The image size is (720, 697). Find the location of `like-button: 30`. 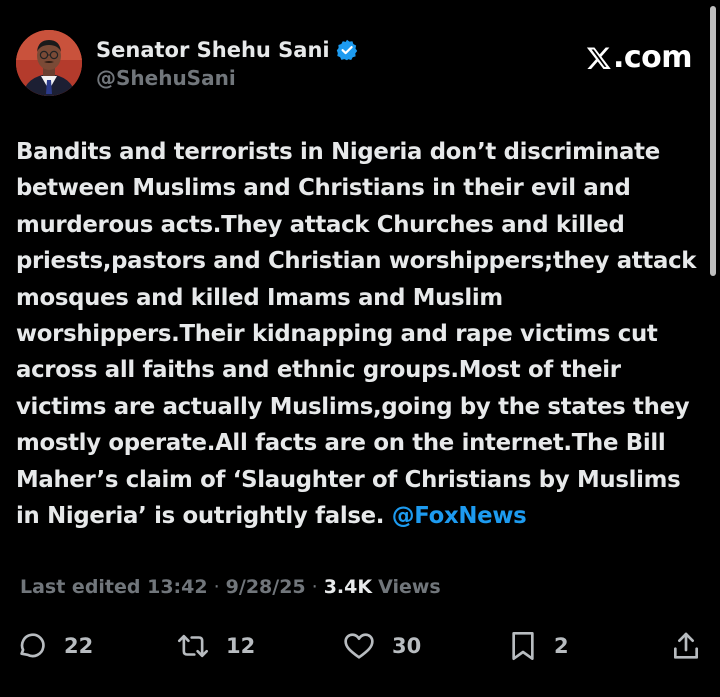

like-button: 30 is located at coordinates (381, 646).